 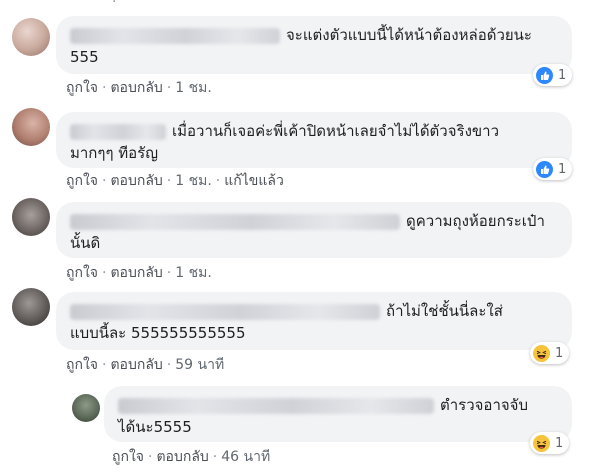 What do you see at coordinates (199, 365) in the screenshot?
I see `timestamp: 59 นาที` at bounding box center [199, 365].